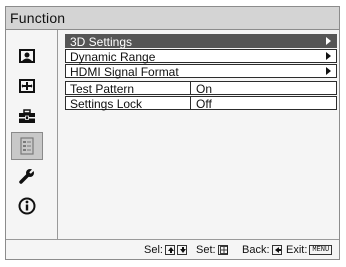 The image size is (346, 267). I want to click on menu-item-hdmi-signal-format: HDMI Signal Format, so click(201, 71).